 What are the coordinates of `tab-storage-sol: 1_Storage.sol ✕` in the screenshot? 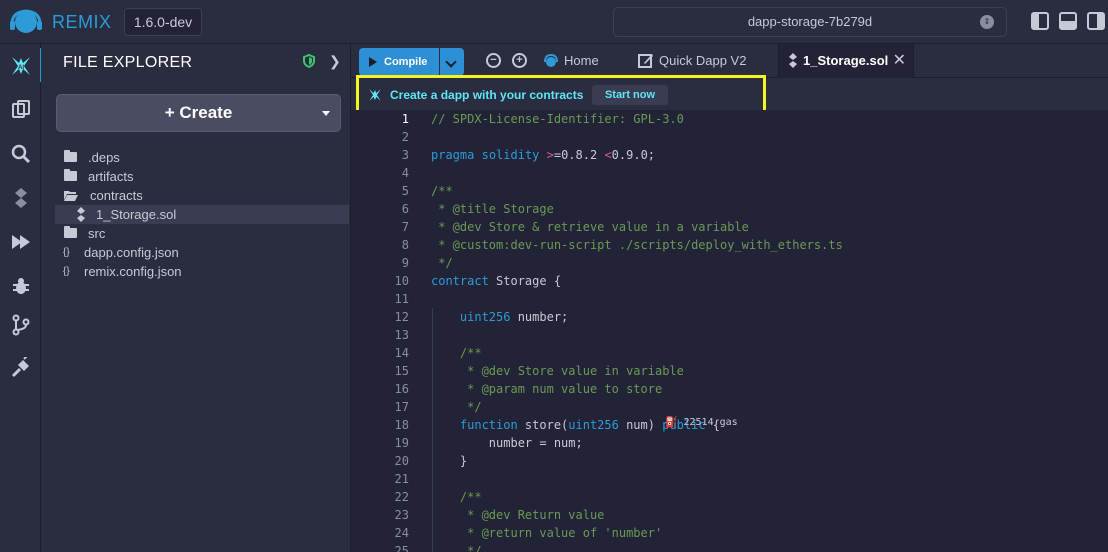 It's located at (846, 61).